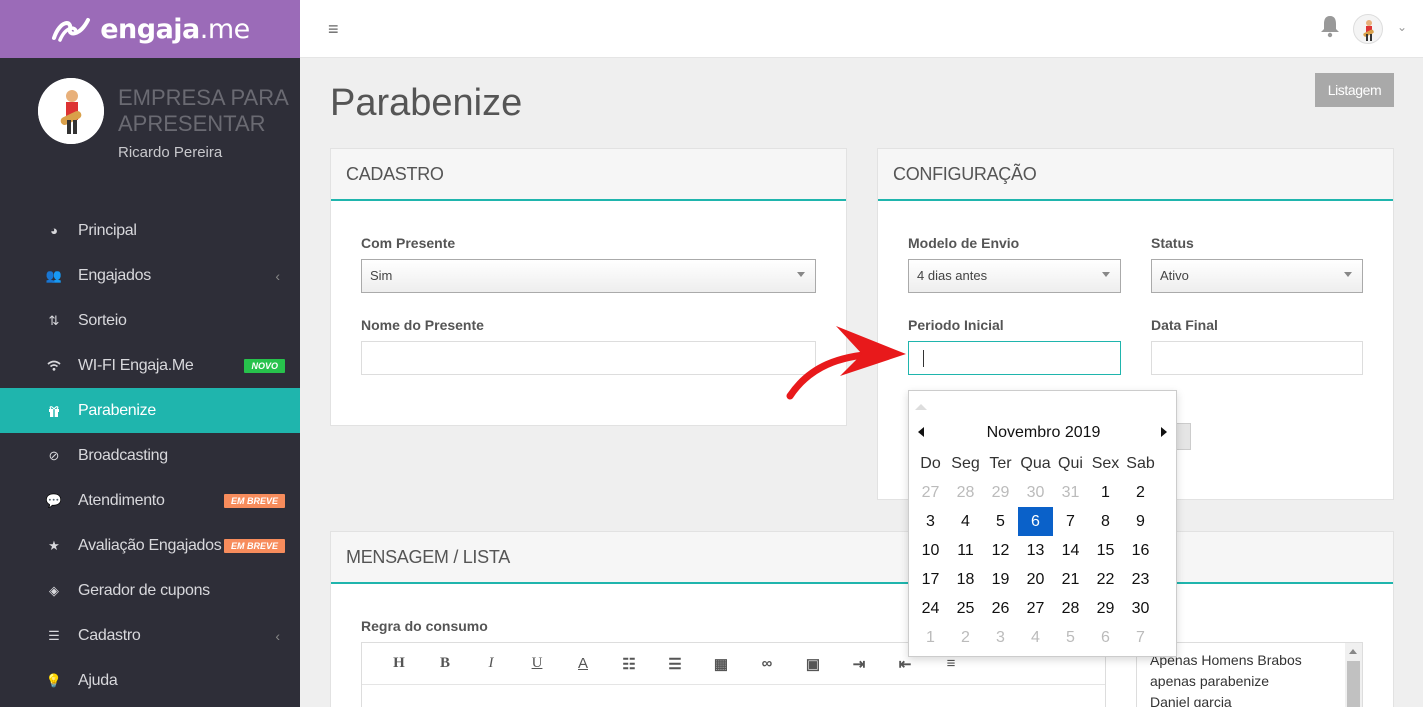  I want to click on calendar-day-other-month: 28, so click(965, 492).